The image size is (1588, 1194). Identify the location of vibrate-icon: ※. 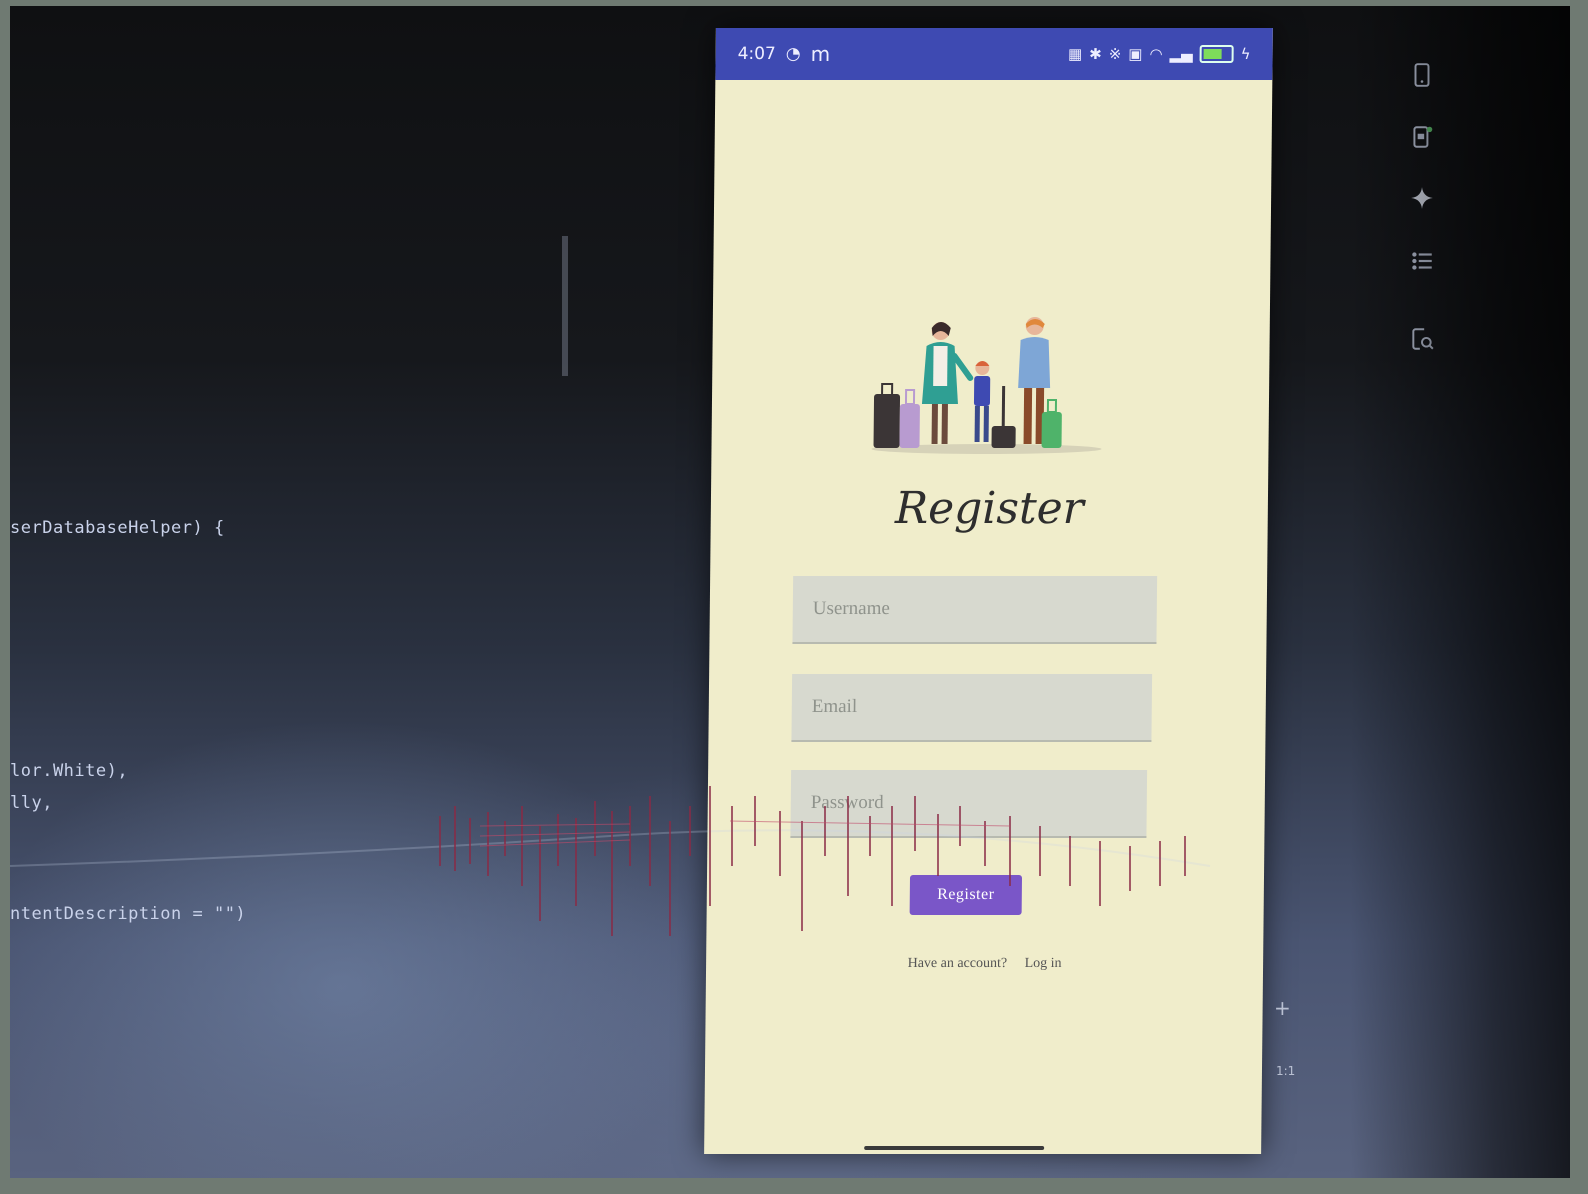
(1115, 54).